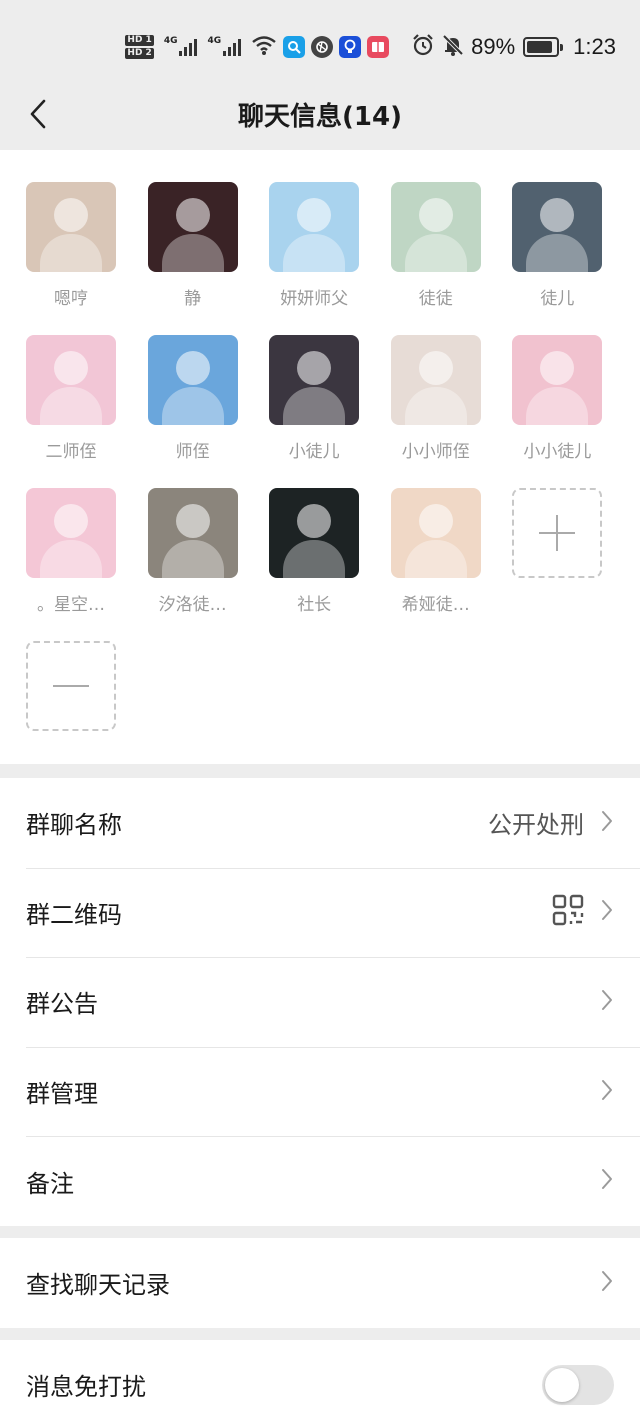  What do you see at coordinates (74, 825) in the screenshot?
I see `settings-row-label: 群聊名称` at bounding box center [74, 825].